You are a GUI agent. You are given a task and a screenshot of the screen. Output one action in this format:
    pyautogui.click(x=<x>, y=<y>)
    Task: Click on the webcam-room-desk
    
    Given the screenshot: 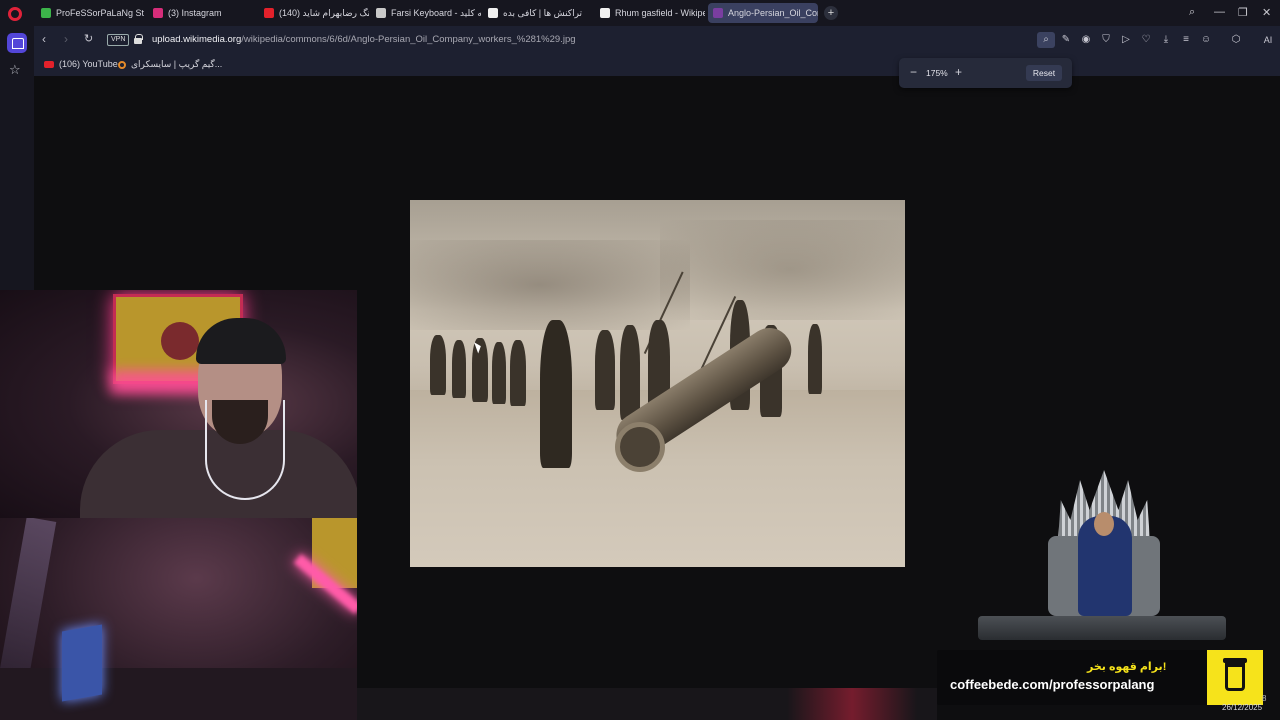 What is the action you would take?
    pyautogui.click(x=178, y=694)
    